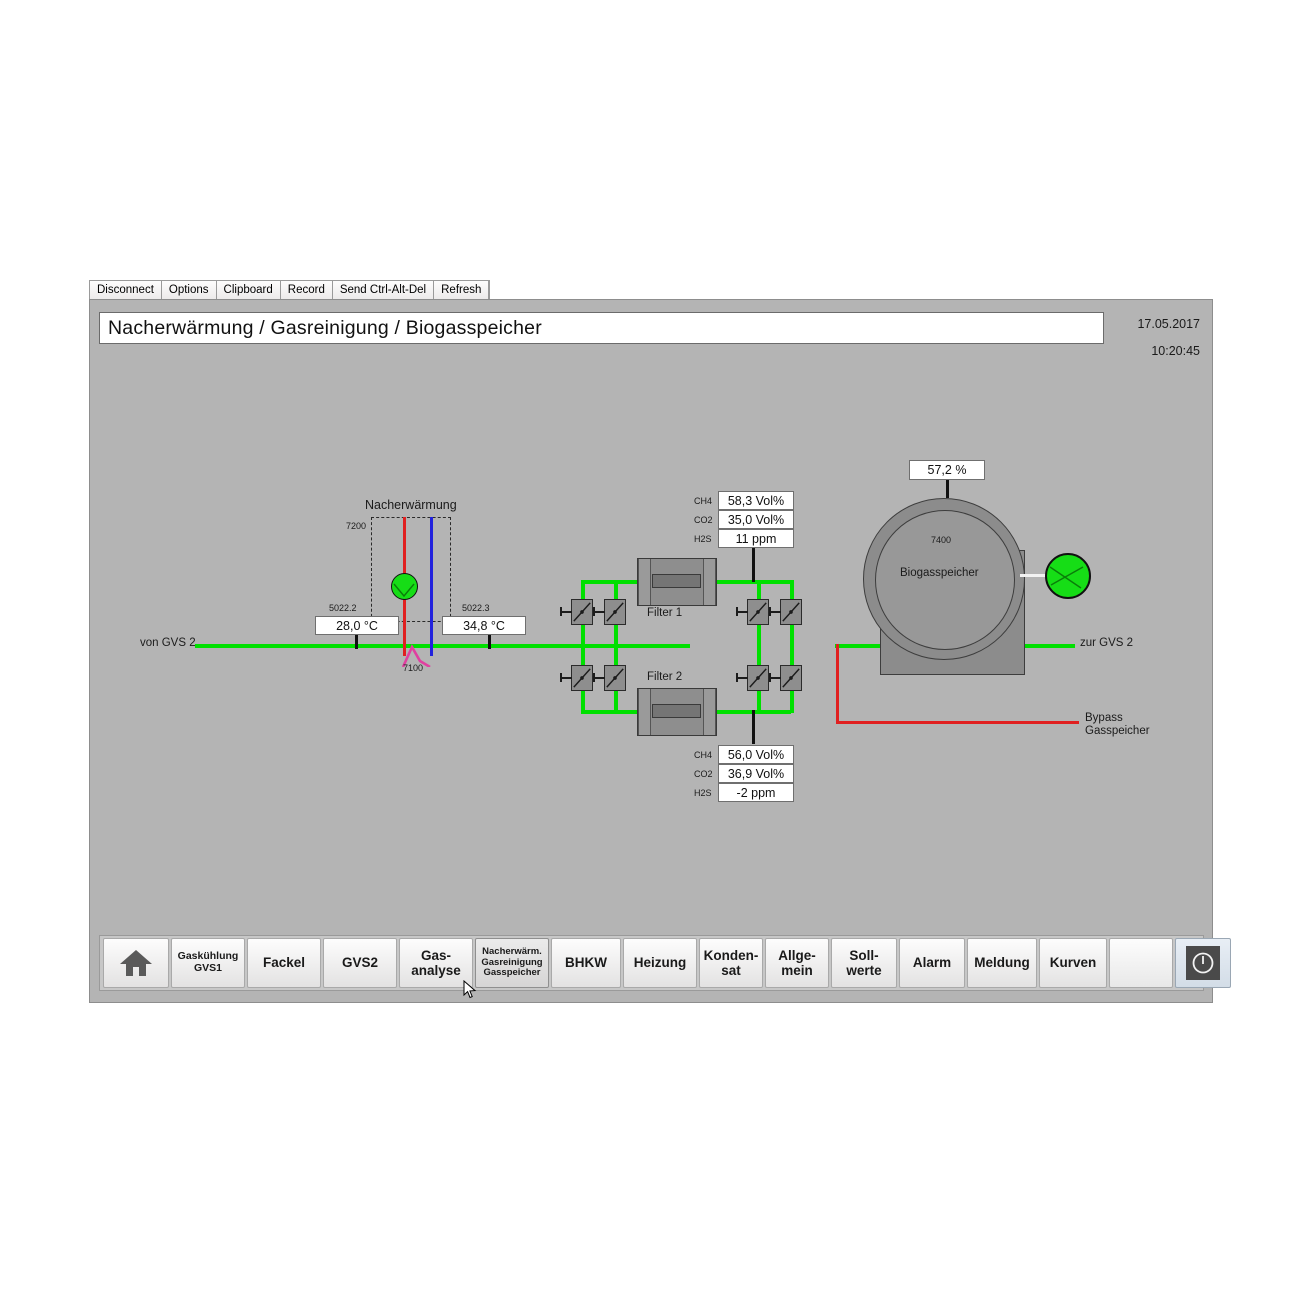  I want to click on nav-button-power, so click(1203, 963).